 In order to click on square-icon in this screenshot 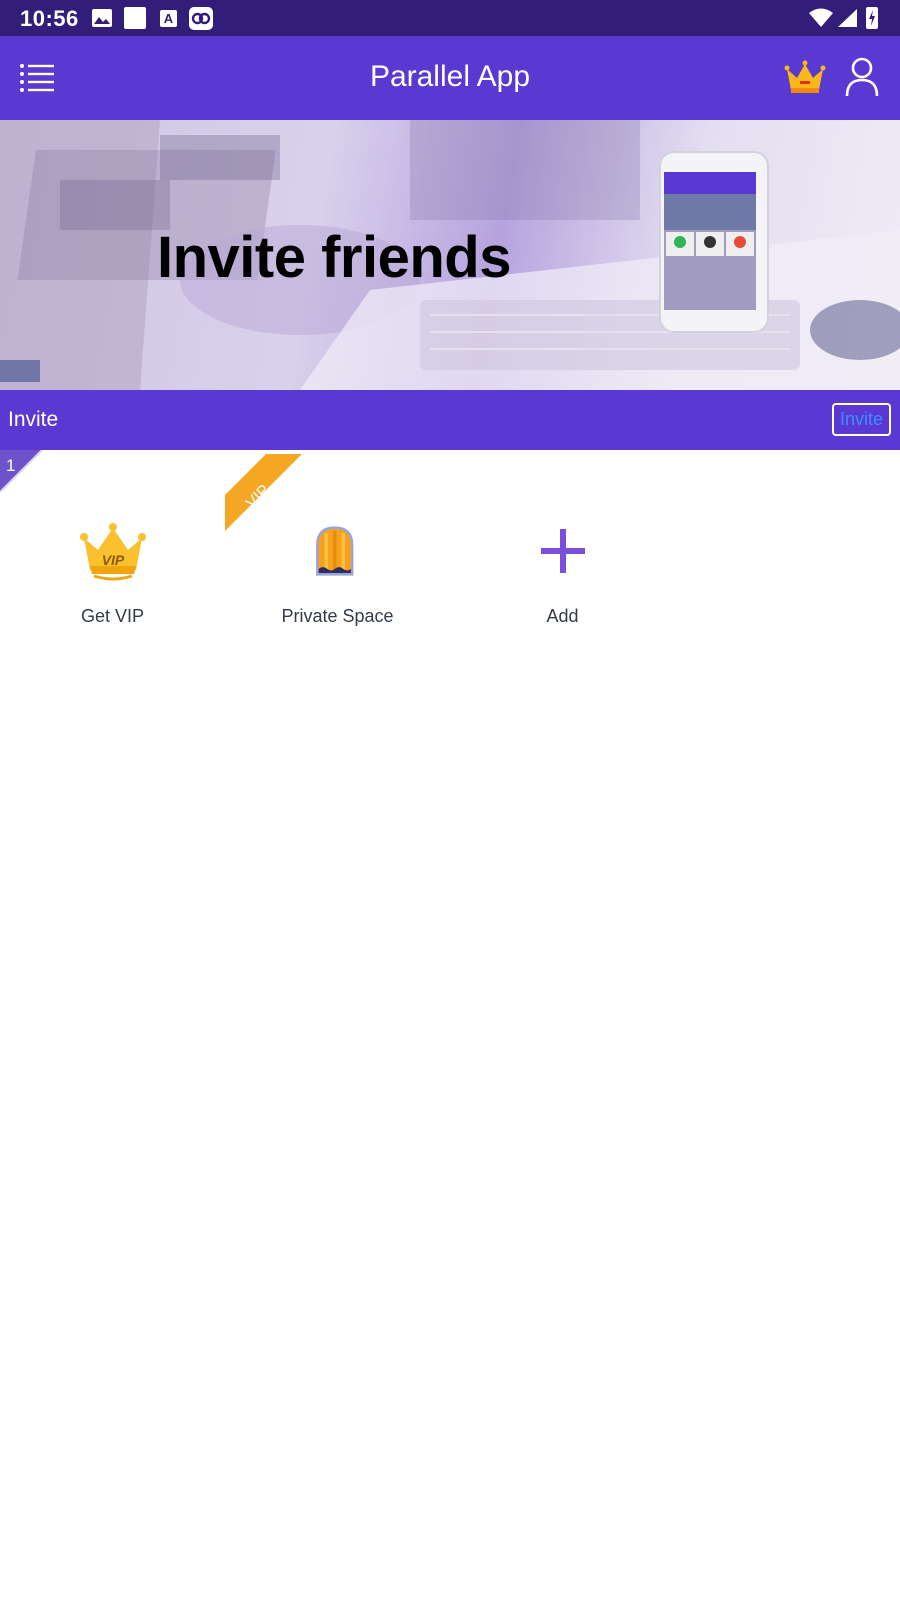, I will do `click(135, 18)`.